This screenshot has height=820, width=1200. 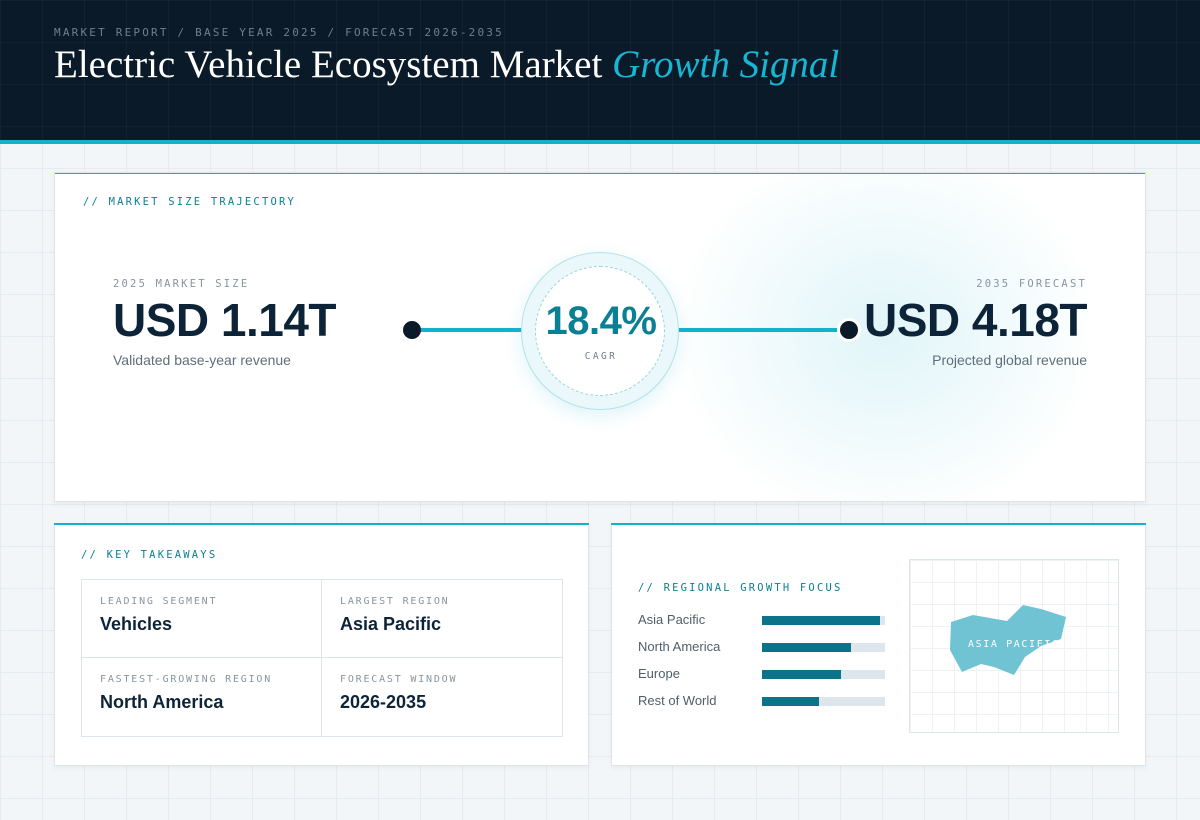 I want to click on takeaway-caption: LEADING SEGMENT, so click(x=159, y=601).